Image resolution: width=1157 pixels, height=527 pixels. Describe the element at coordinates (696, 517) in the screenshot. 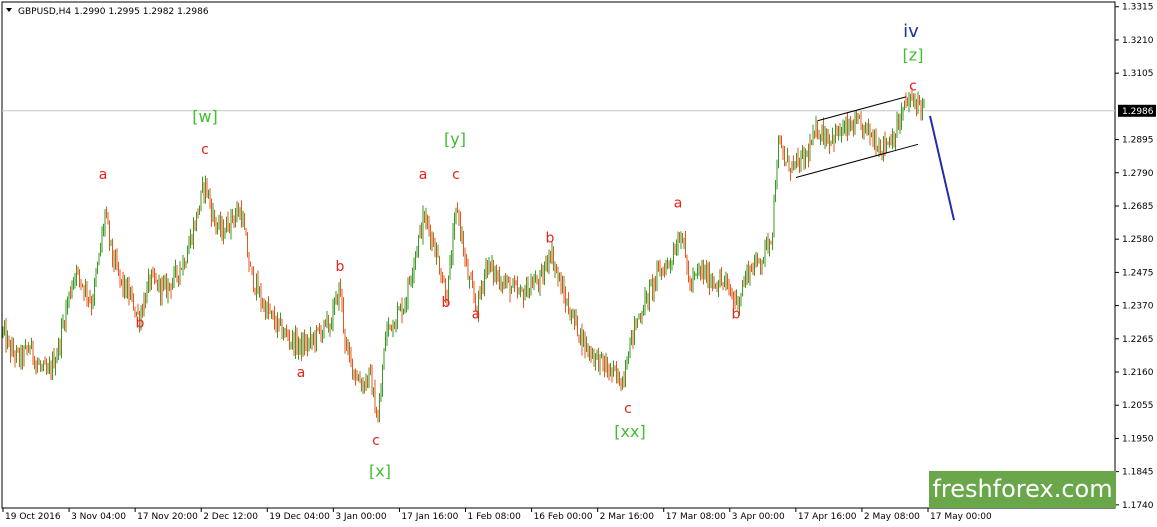

I see `x-tick-label: 17 Mar 08:00` at that location.